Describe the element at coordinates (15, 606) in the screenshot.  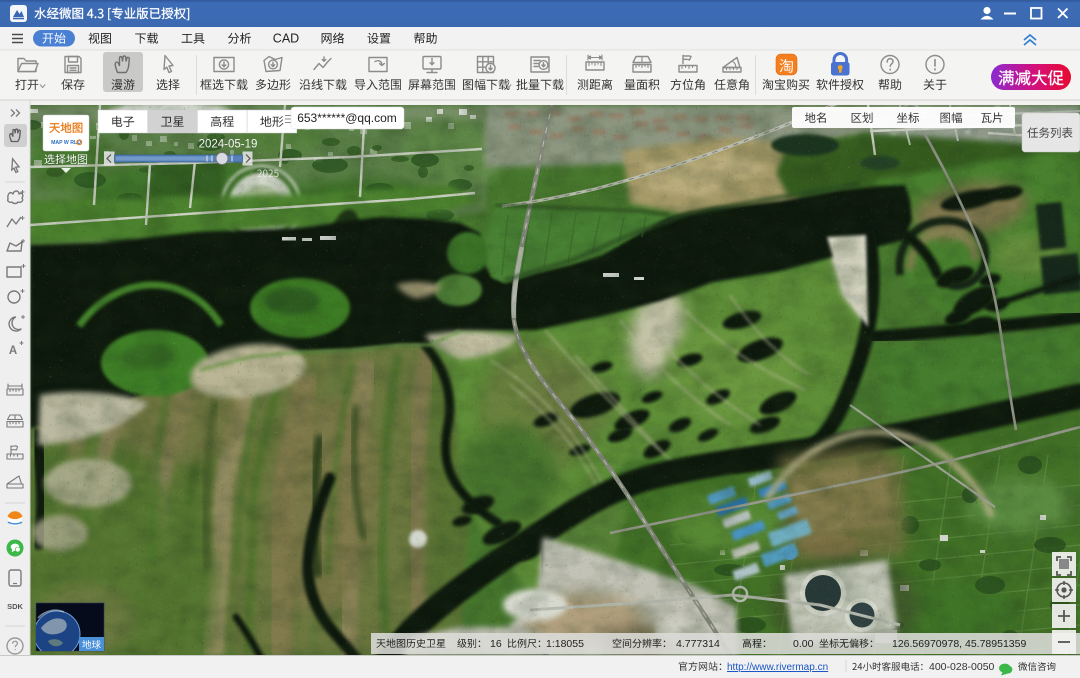
I see `svg-text: SDK` at that location.